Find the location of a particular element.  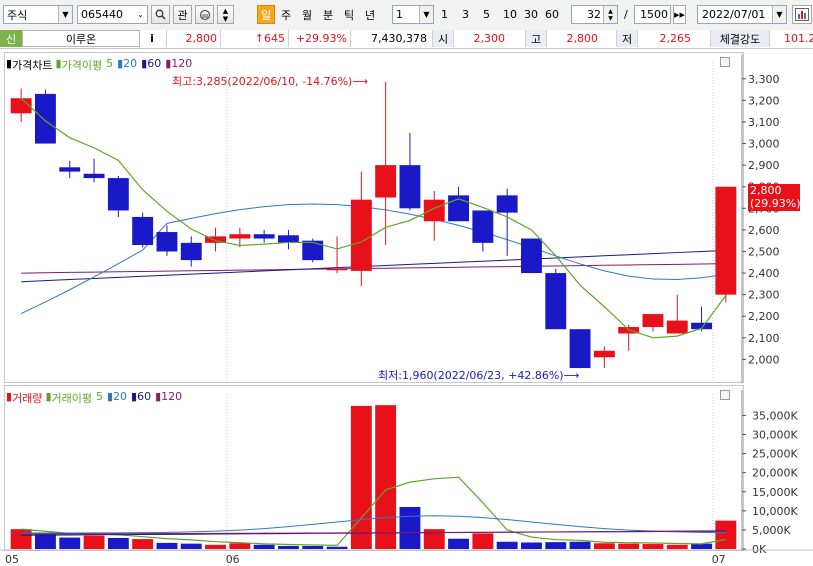

volume-tick-label: 20,000K is located at coordinates (775, 473).